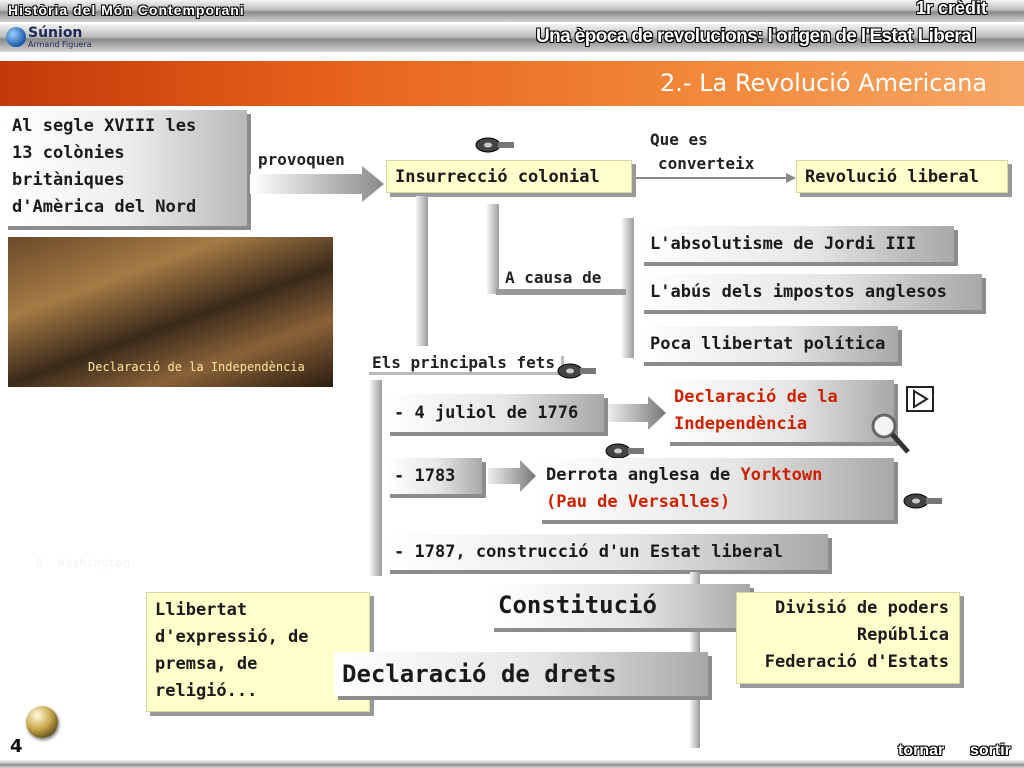 The image size is (1024, 768). What do you see at coordinates (890, 433) in the screenshot?
I see `magnifier-icon` at bounding box center [890, 433].